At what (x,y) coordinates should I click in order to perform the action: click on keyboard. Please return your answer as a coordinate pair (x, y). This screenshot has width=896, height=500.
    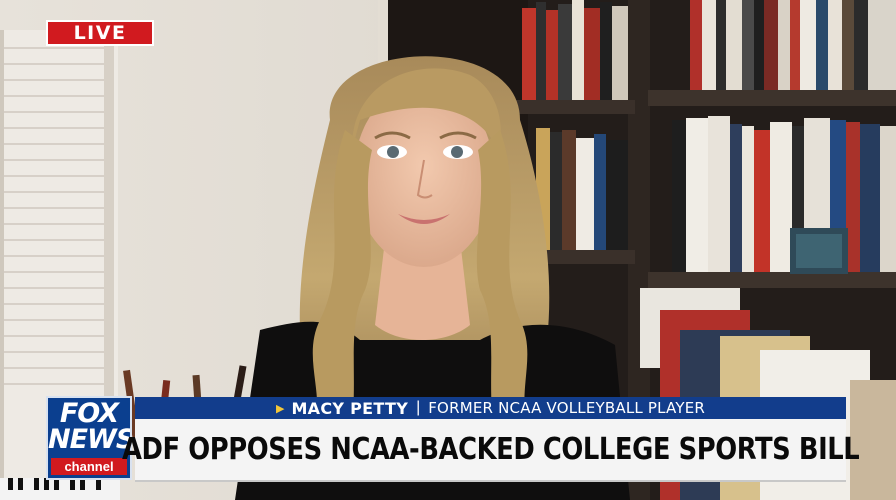
    Looking at the image, I should click on (60, 489).